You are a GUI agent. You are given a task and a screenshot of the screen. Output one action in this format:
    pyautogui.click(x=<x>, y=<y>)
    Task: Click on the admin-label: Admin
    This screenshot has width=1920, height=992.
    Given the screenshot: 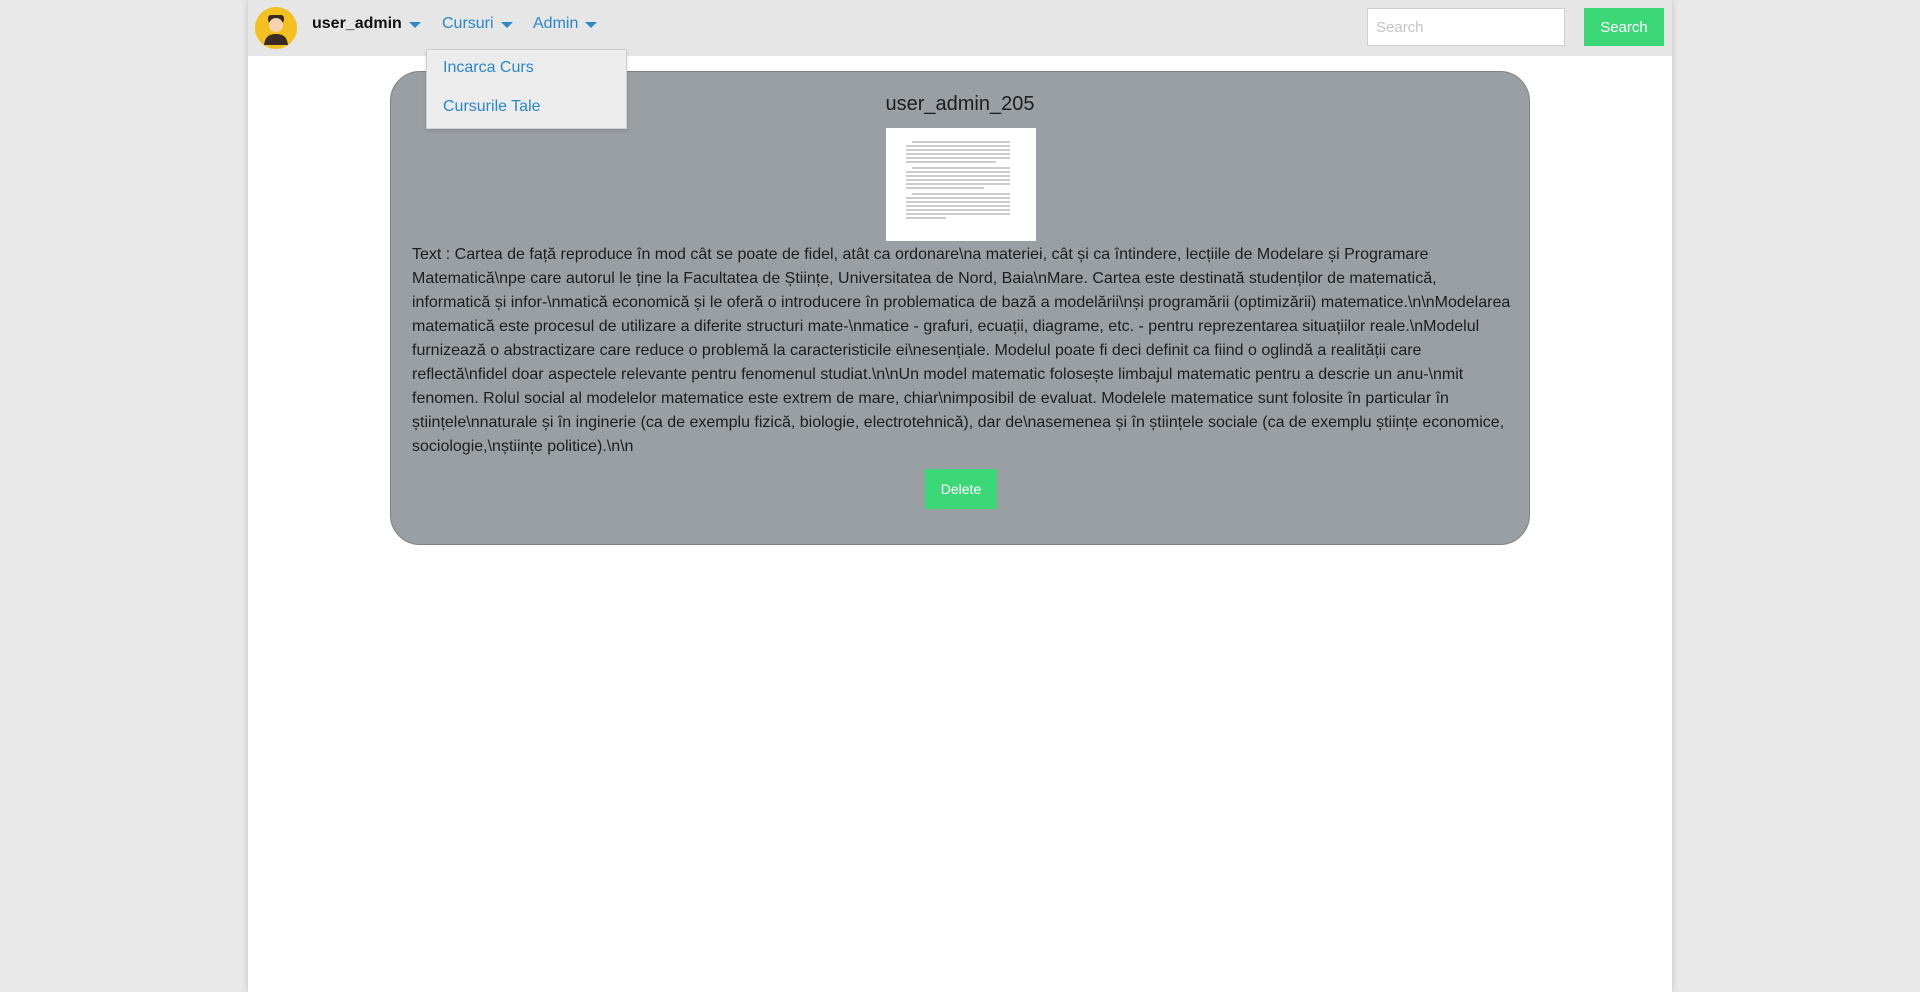 What is the action you would take?
    pyautogui.click(x=556, y=23)
    